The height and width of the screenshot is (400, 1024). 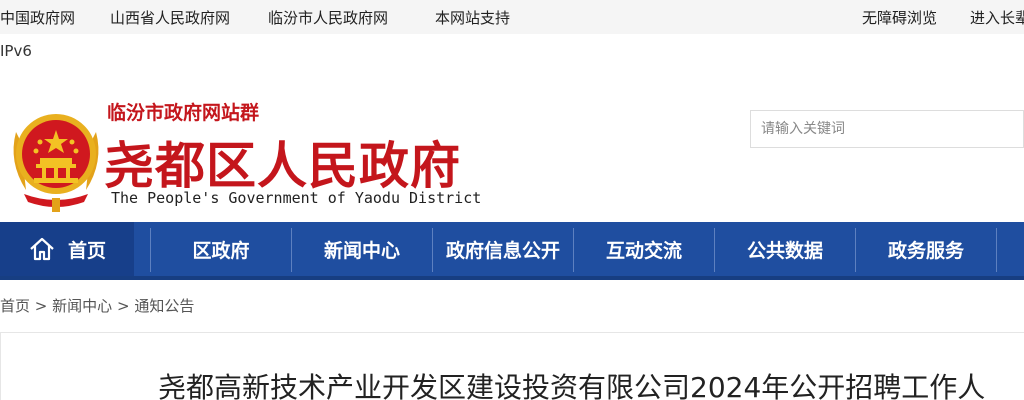 What do you see at coordinates (572, 385) in the screenshot?
I see `article-title: 尧都高新技术产业开发区建设投资有限公司2024年公开招聘工作人` at bounding box center [572, 385].